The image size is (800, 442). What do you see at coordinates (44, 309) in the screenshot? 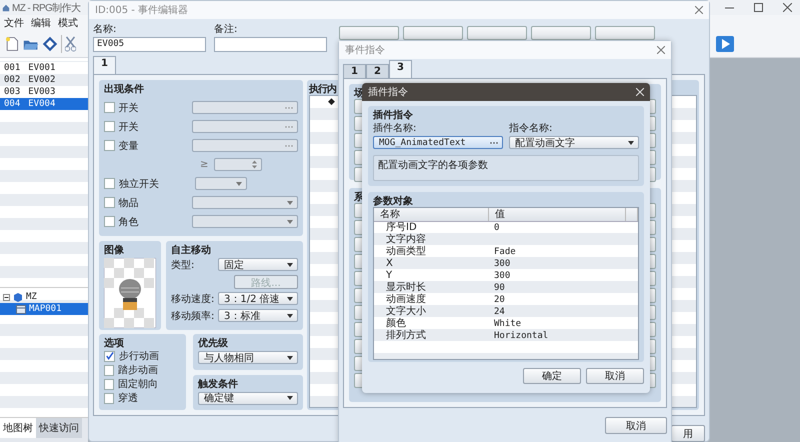
I see `tree-item: MAP001` at bounding box center [44, 309].